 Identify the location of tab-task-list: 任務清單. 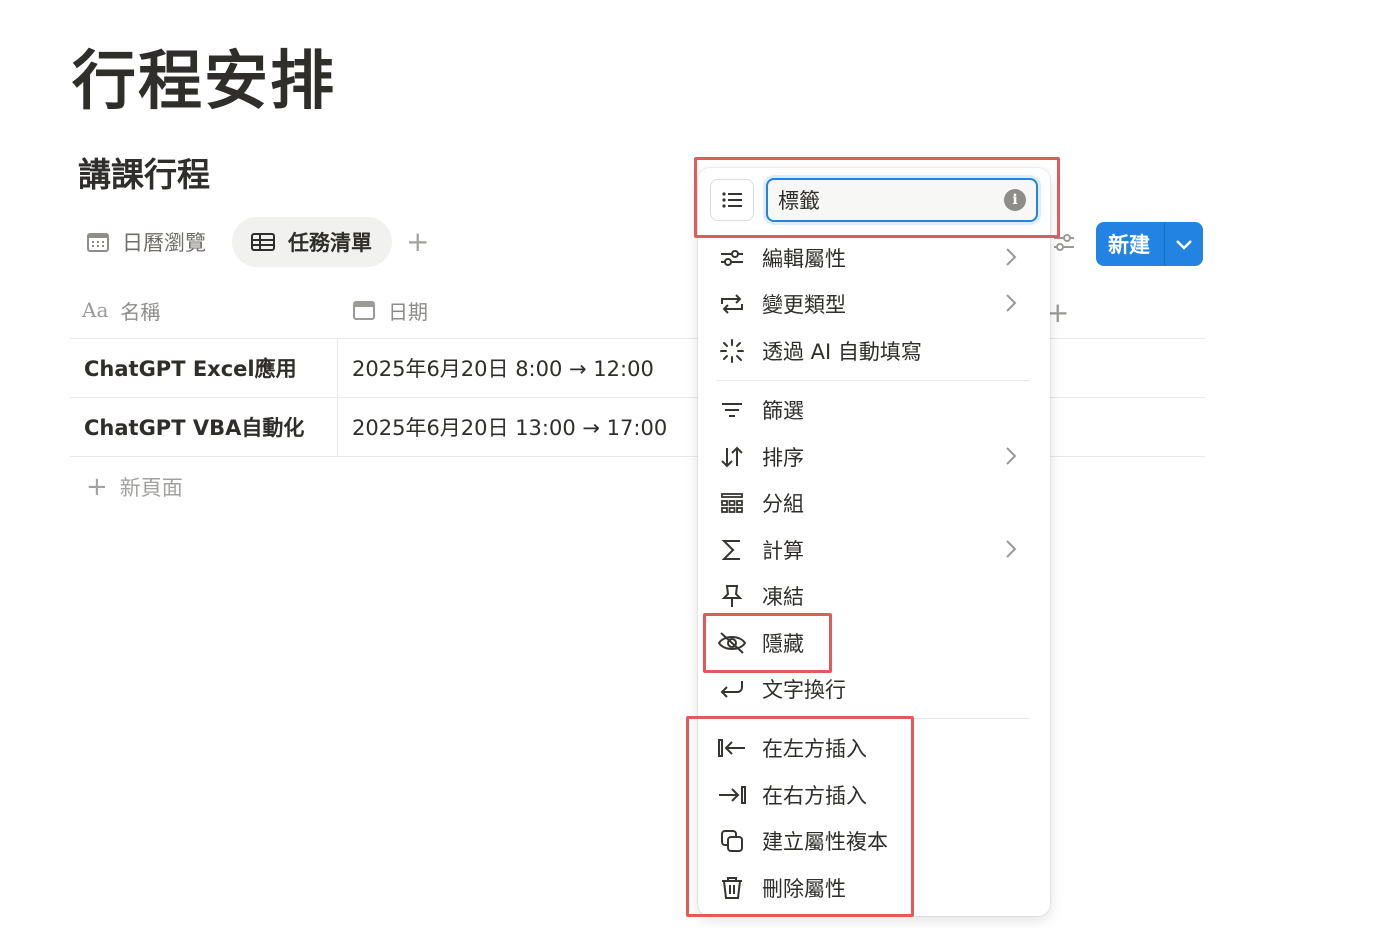
(312, 242).